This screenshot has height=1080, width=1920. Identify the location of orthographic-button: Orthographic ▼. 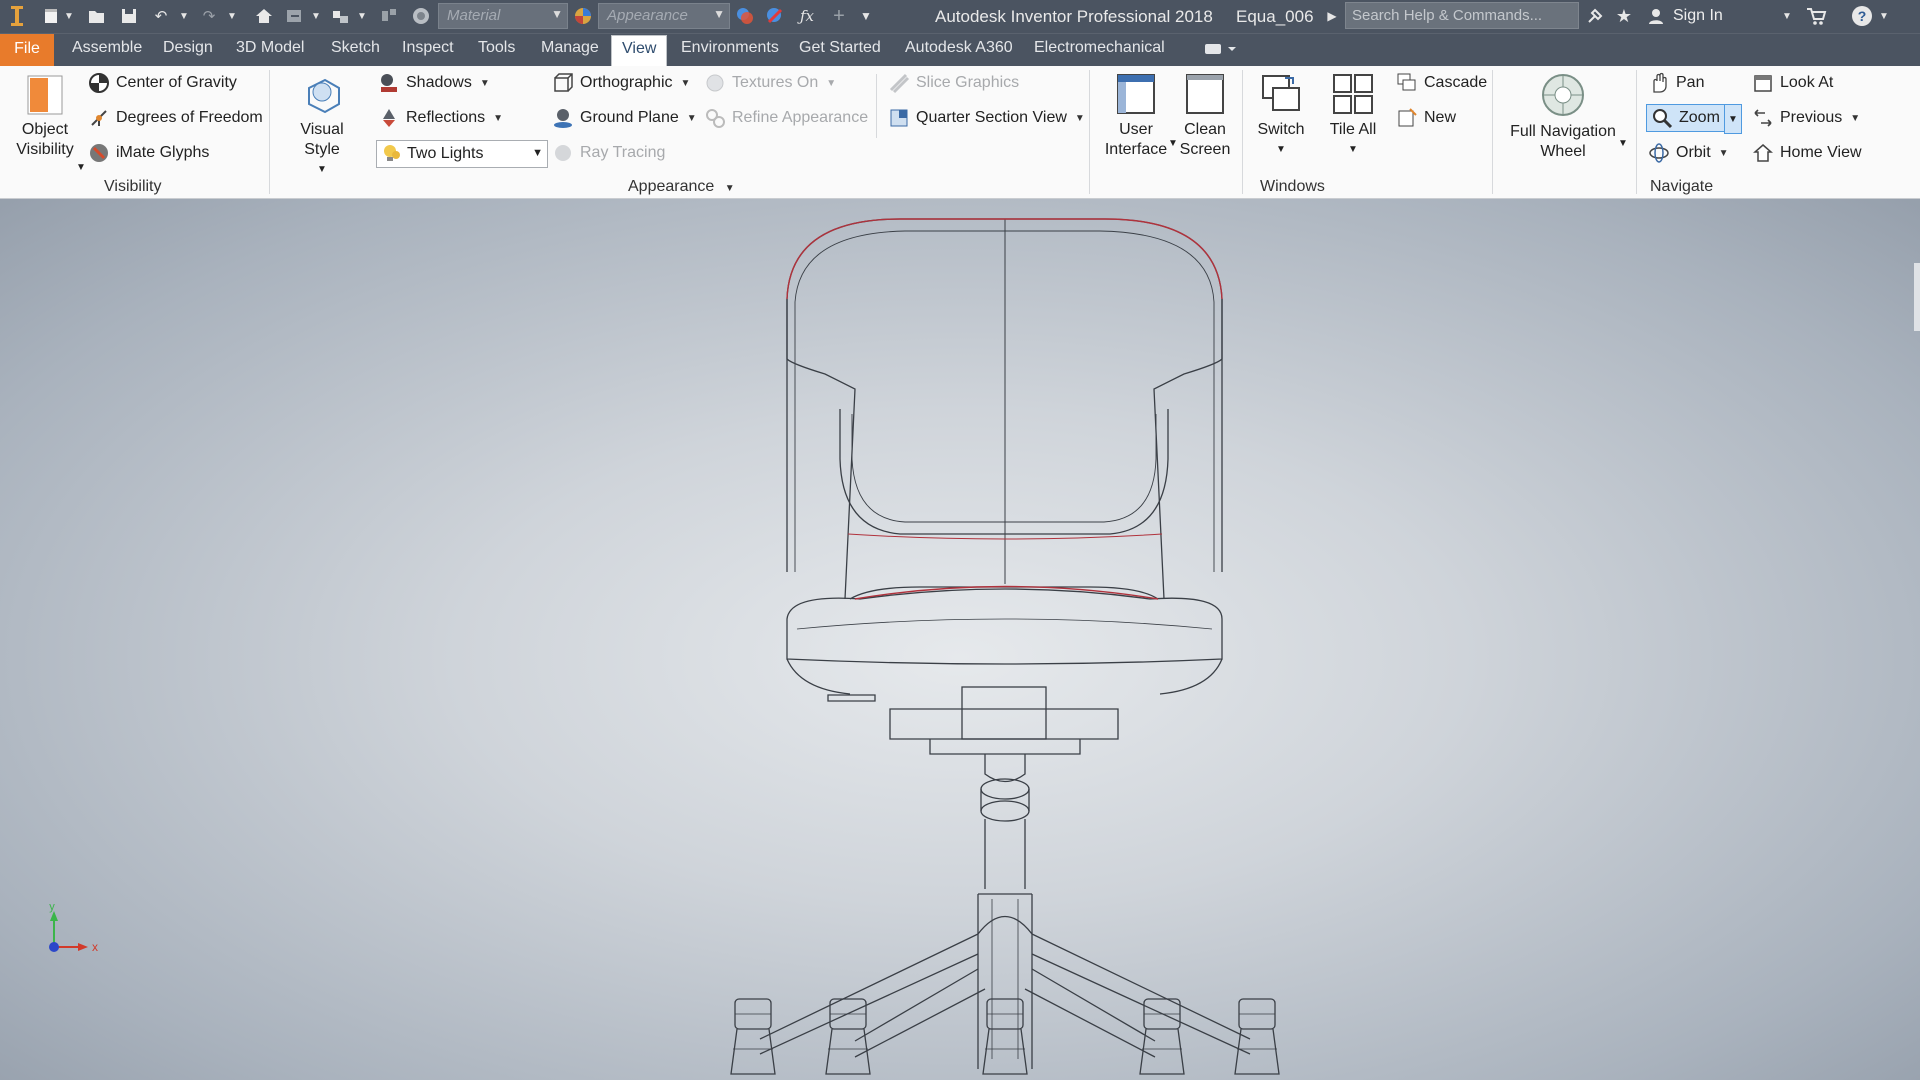
(621, 83).